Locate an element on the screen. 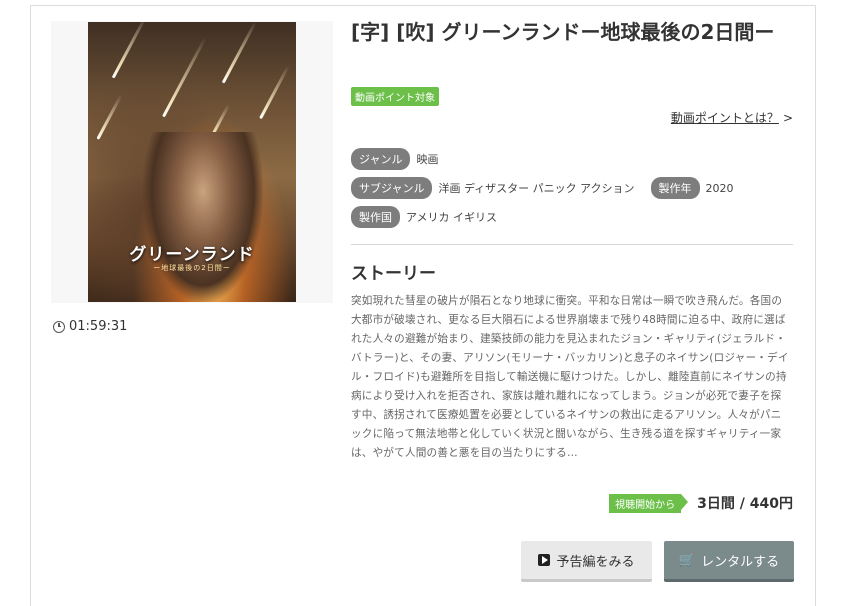 Image resolution: width=845 pixels, height=606 pixels. poster-figures is located at coordinates (203, 217).